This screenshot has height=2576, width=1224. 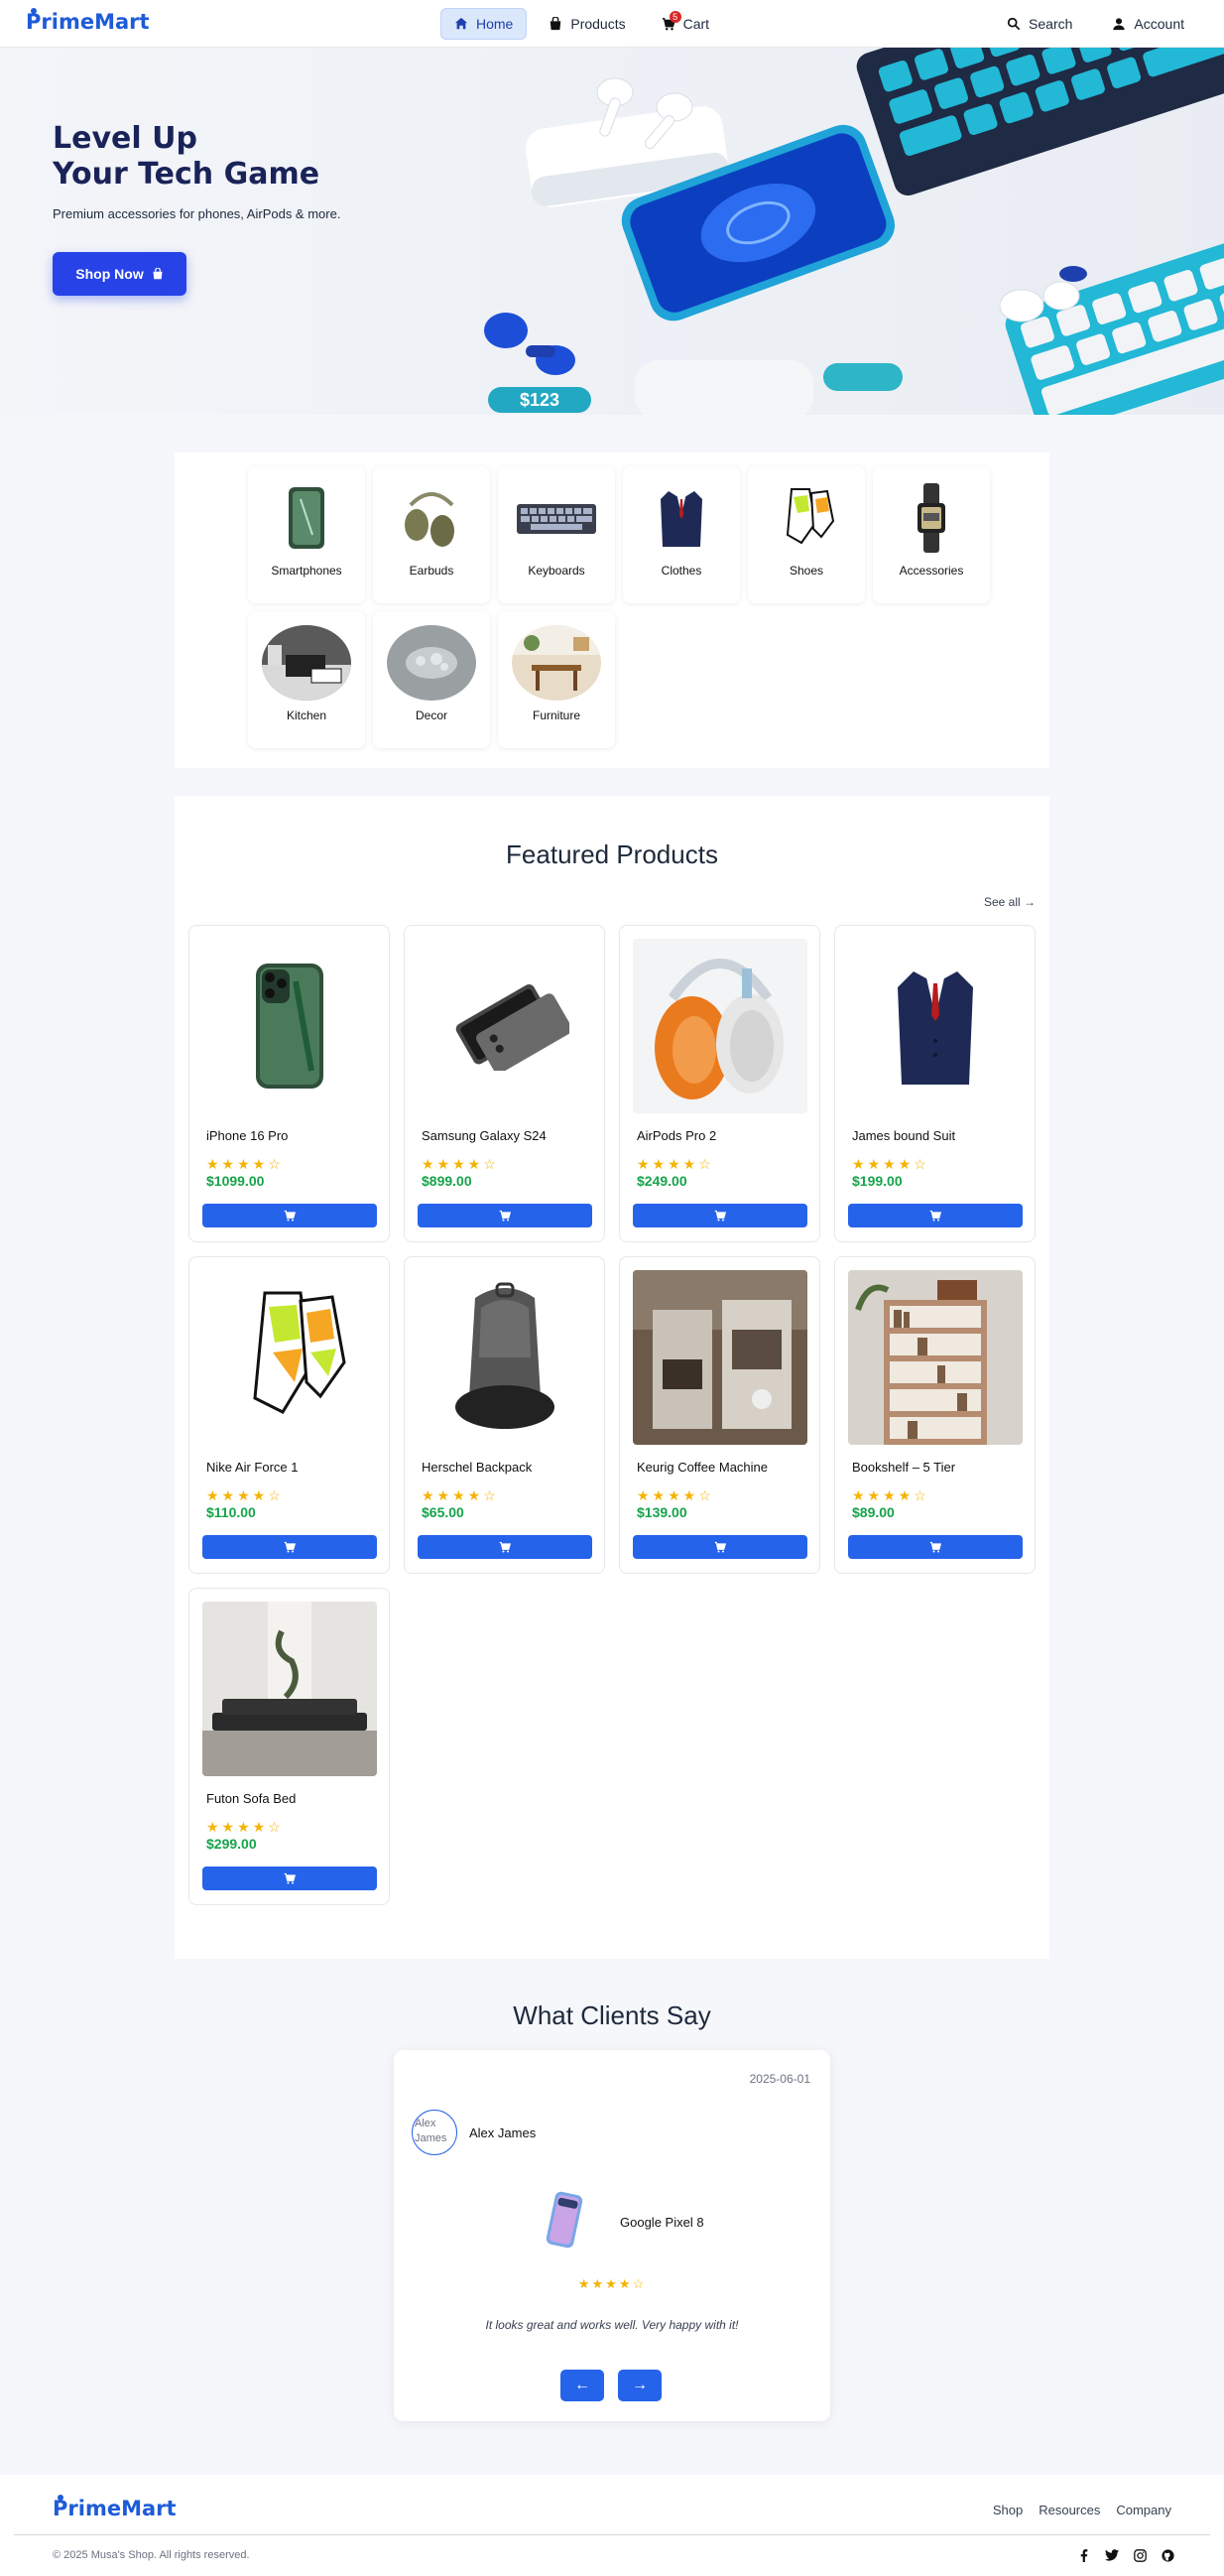 What do you see at coordinates (504, 1084) in the screenshot?
I see `product-card: Samsung Galaxy S24 ★★★★☆ $899.00` at bounding box center [504, 1084].